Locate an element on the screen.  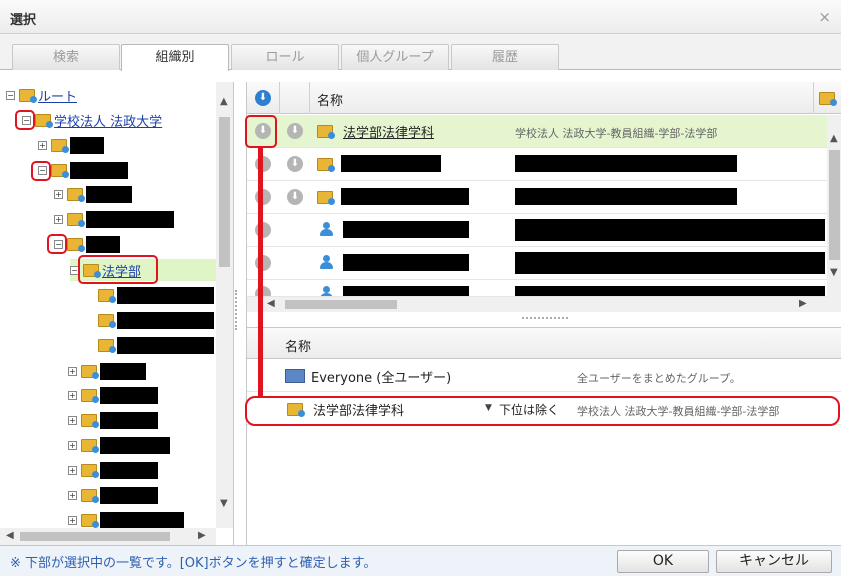
tree-node-label: ルート is located at coordinates (57, 95).